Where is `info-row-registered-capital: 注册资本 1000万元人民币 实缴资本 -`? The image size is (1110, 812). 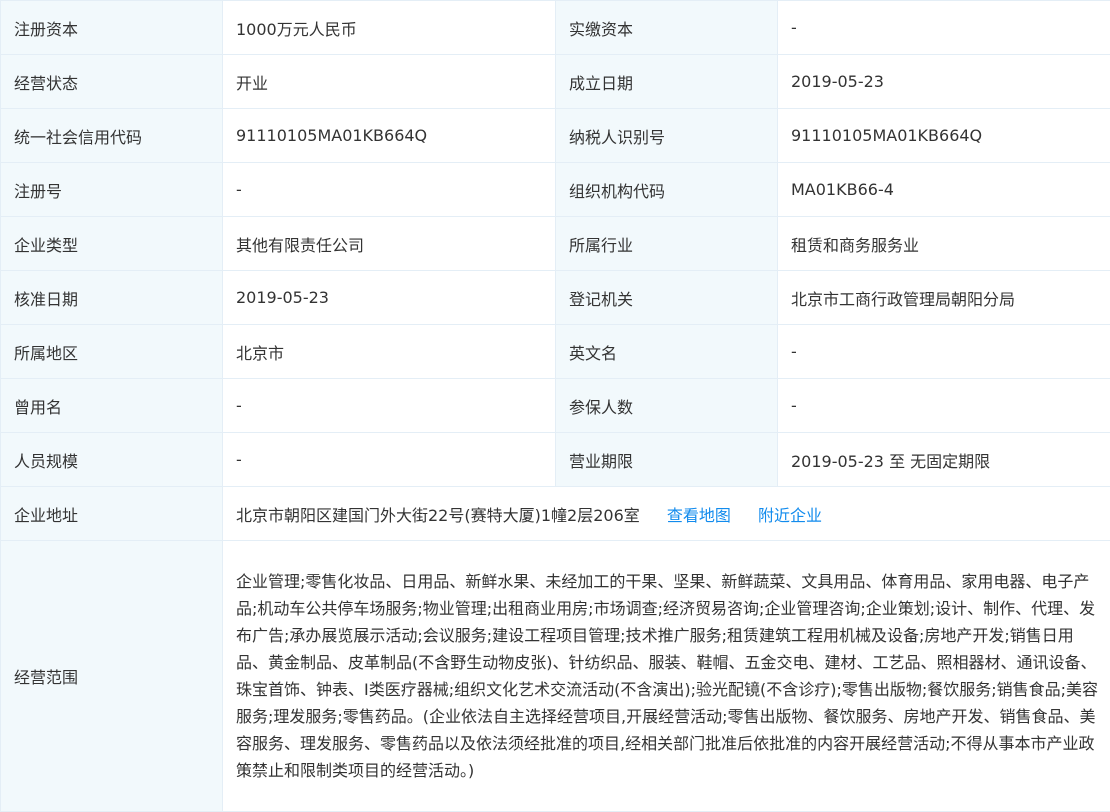 info-row-registered-capital: 注册资本 1000万元人民币 实缴资本 - is located at coordinates (555, 28).